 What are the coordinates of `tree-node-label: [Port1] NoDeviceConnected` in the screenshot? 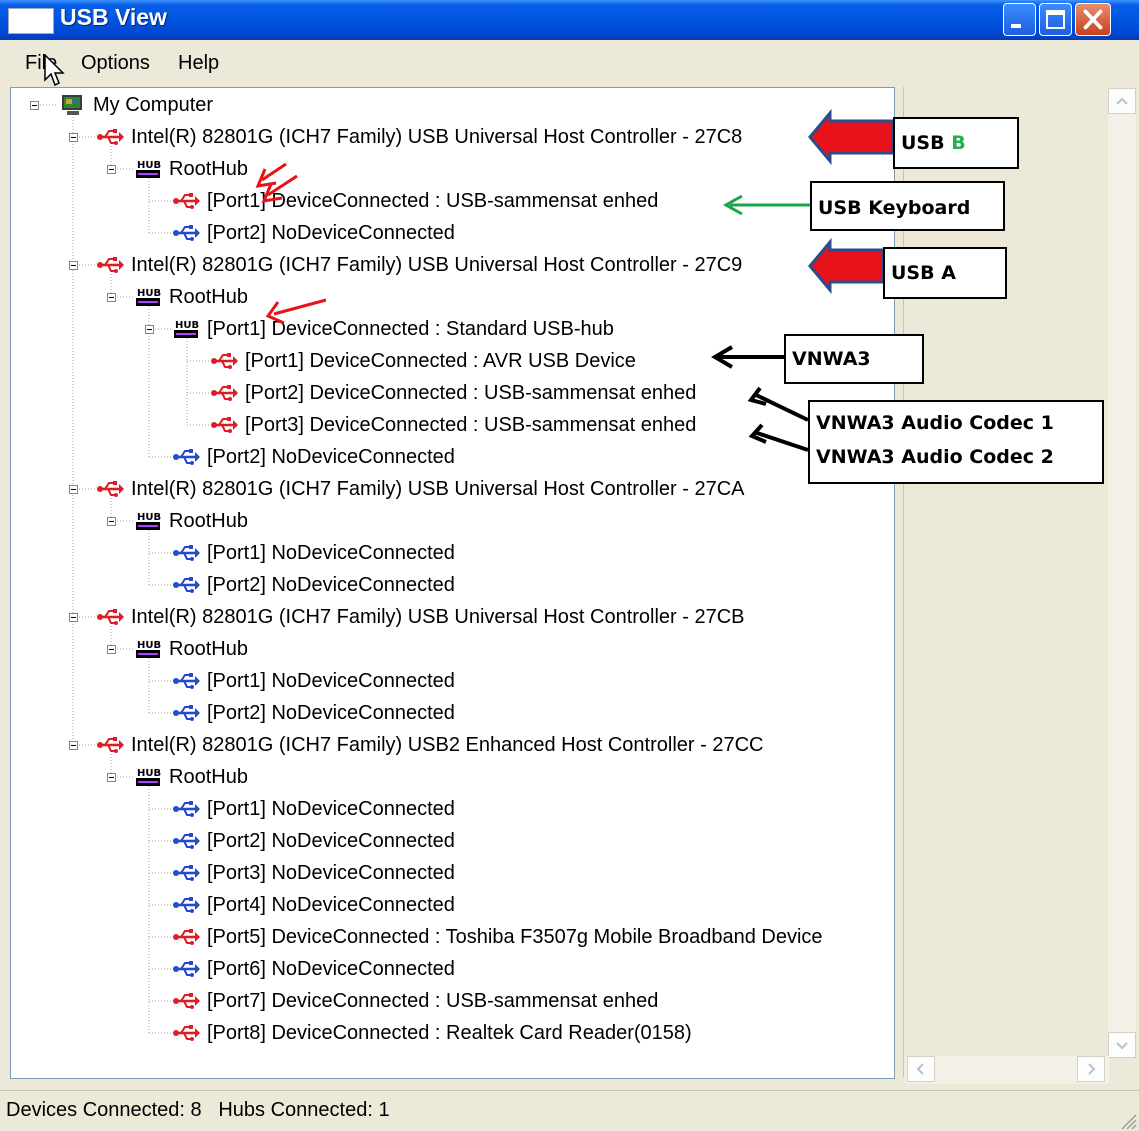 It's located at (331, 681).